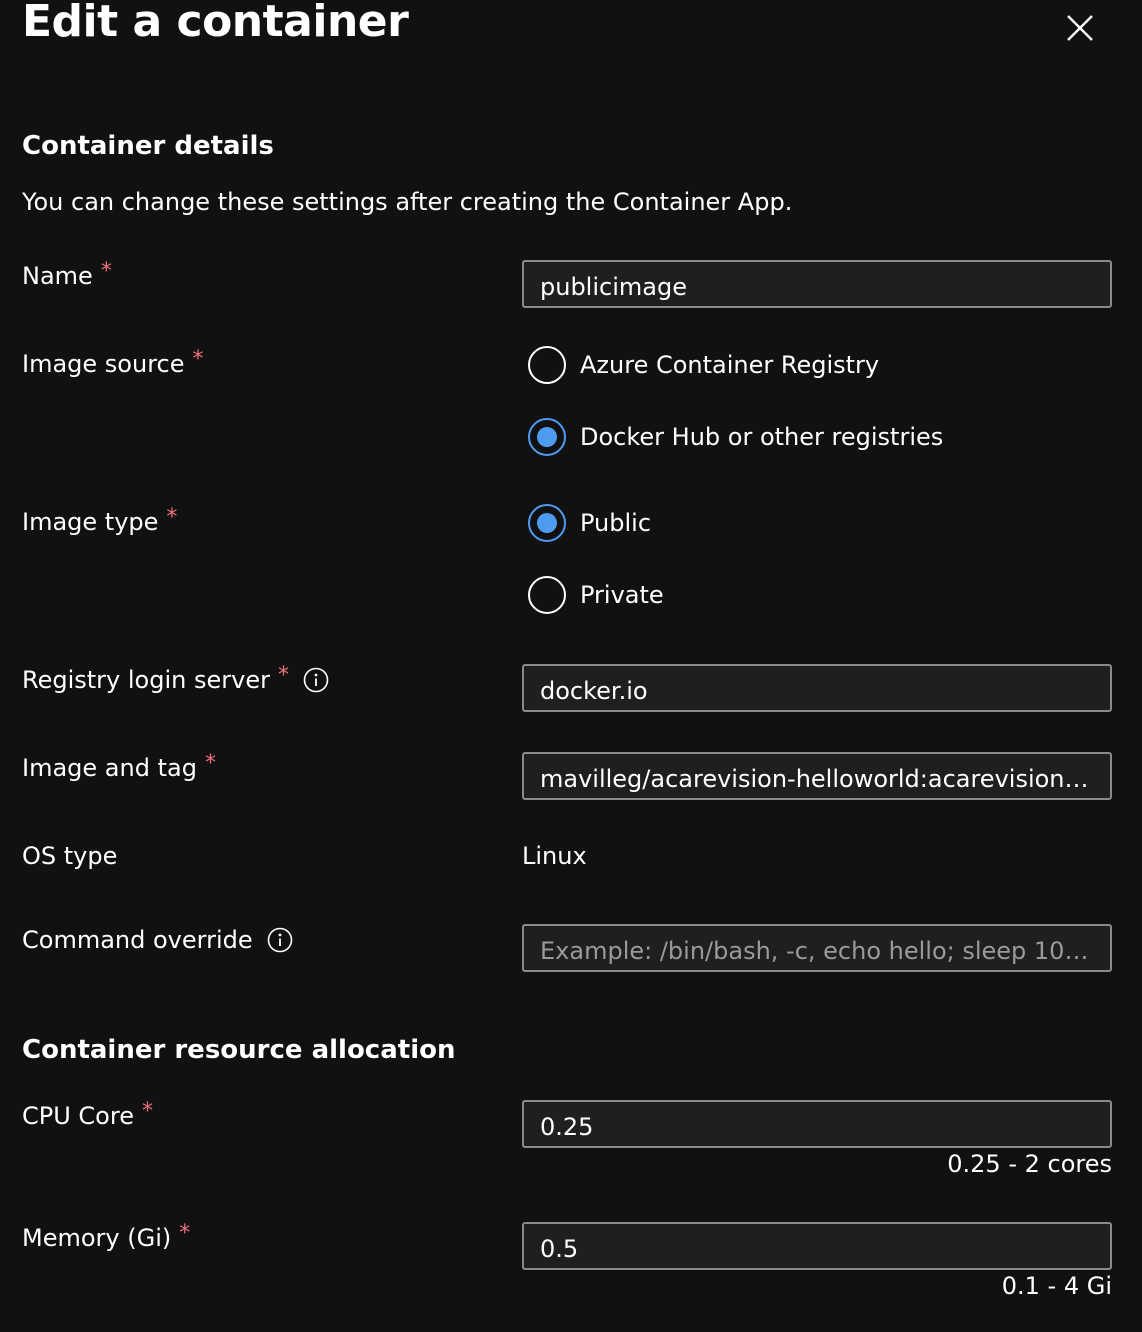  I want to click on memory-label: Memory (Gi) *, so click(106, 1236).